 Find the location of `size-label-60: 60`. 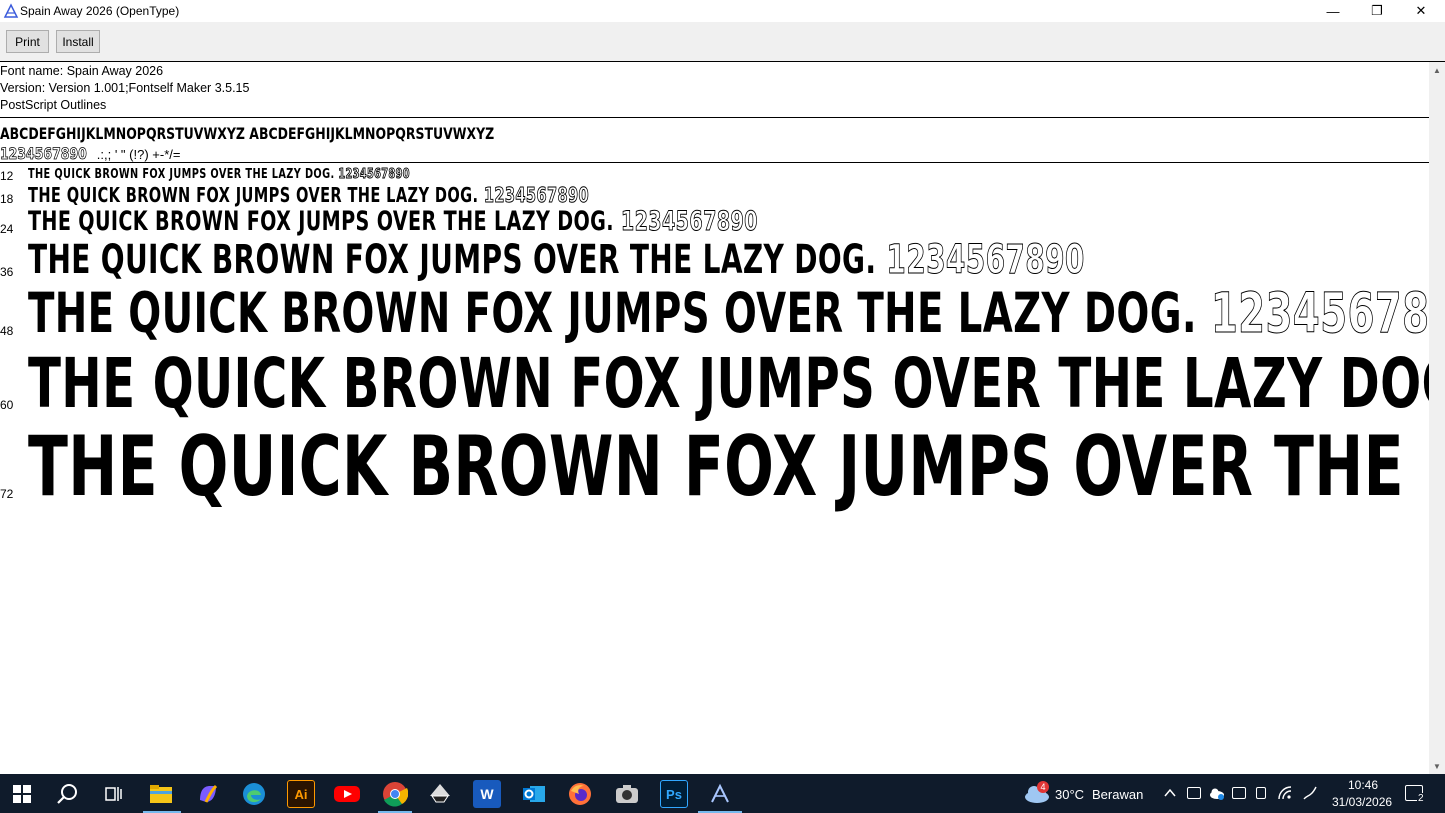

size-label-60: 60 is located at coordinates (7, 405).